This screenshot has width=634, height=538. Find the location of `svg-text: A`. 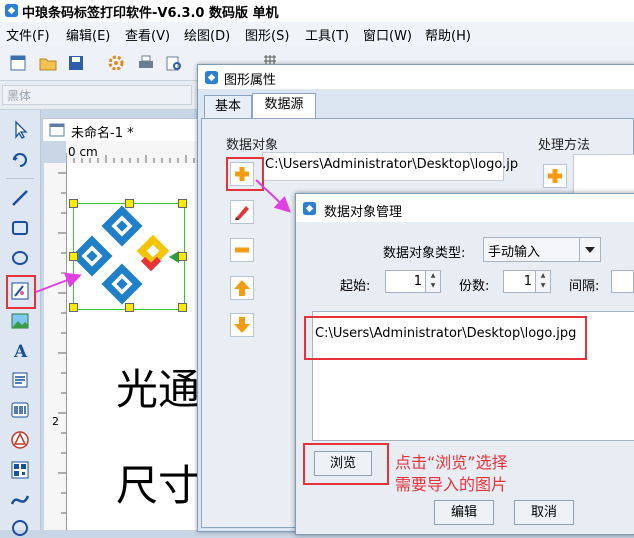

svg-text: A is located at coordinates (20, 351).